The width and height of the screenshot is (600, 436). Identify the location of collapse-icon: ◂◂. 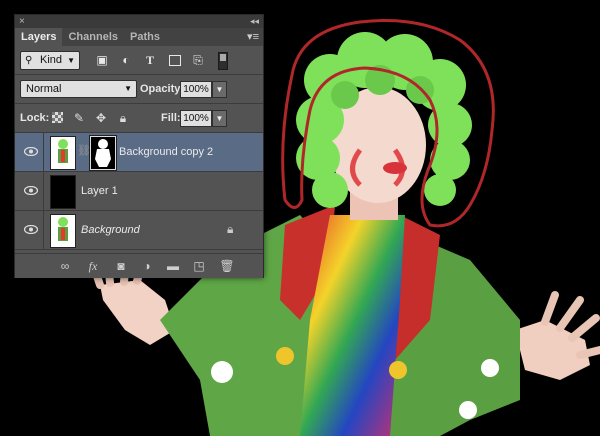
(254, 21).